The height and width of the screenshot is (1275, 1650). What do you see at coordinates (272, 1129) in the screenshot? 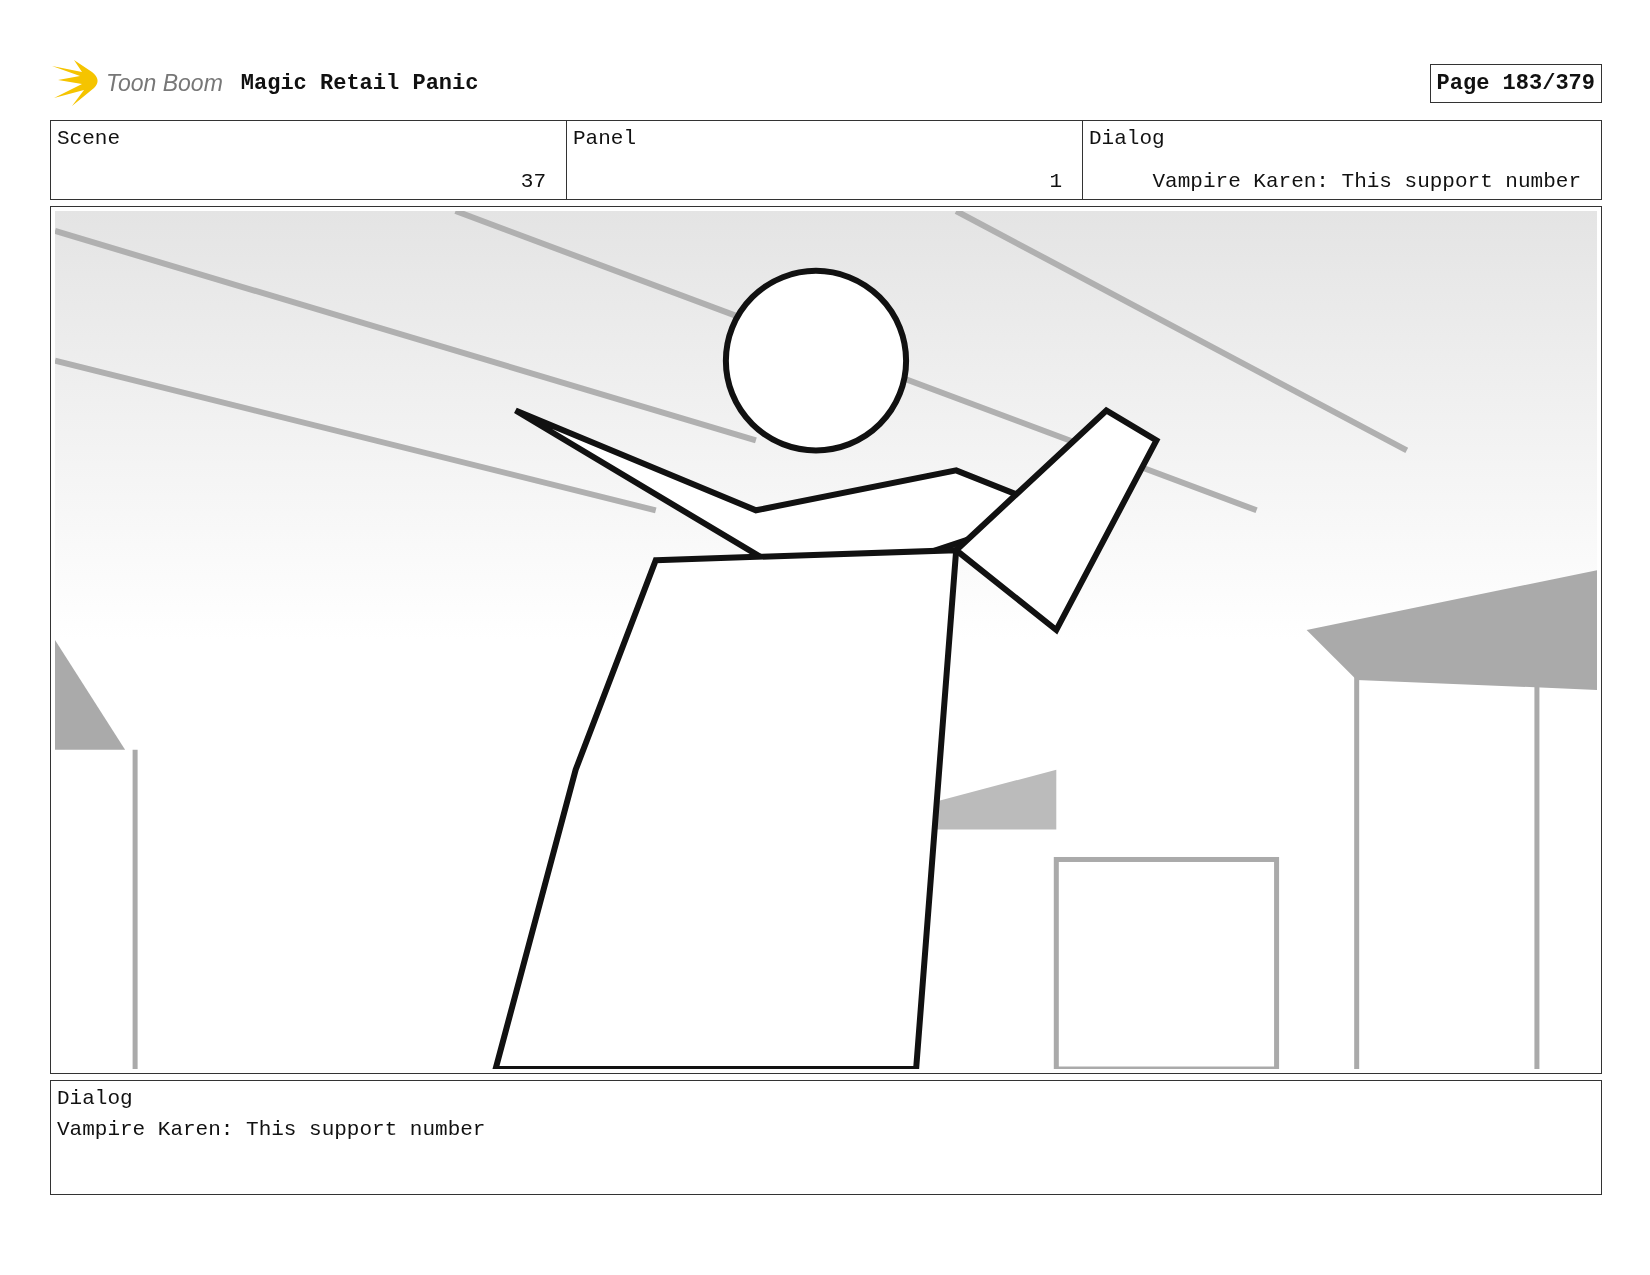
I see `dialog-text: Vampire Karen: This support number` at bounding box center [272, 1129].